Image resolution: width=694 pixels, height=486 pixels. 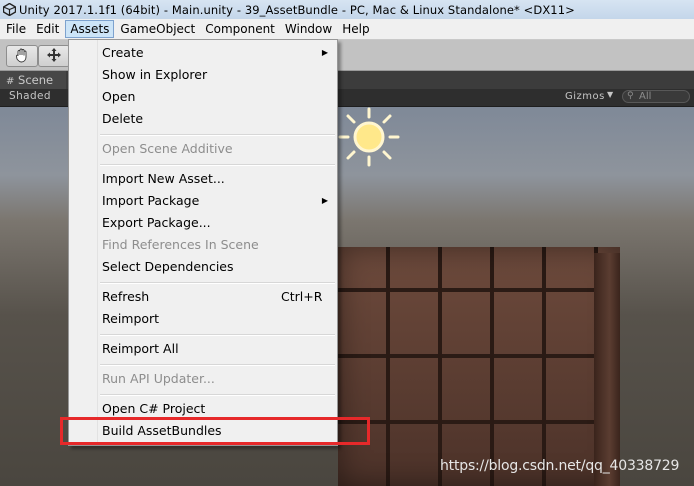 What do you see at coordinates (218, 97) in the screenshot?
I see `menu-item-open: Open` at bounding box center [218, 97].